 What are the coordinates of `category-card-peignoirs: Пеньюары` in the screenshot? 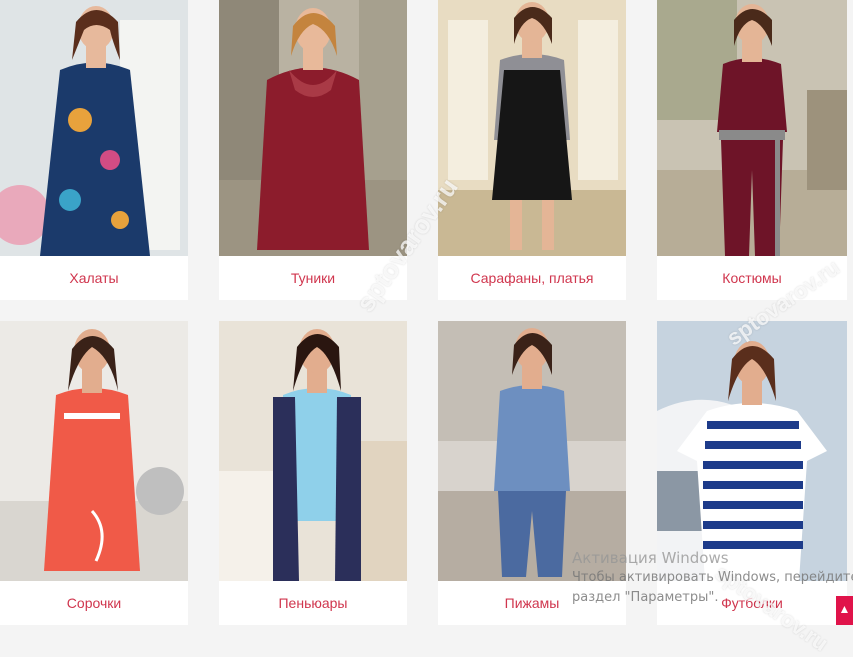 It's located at (313, 473).